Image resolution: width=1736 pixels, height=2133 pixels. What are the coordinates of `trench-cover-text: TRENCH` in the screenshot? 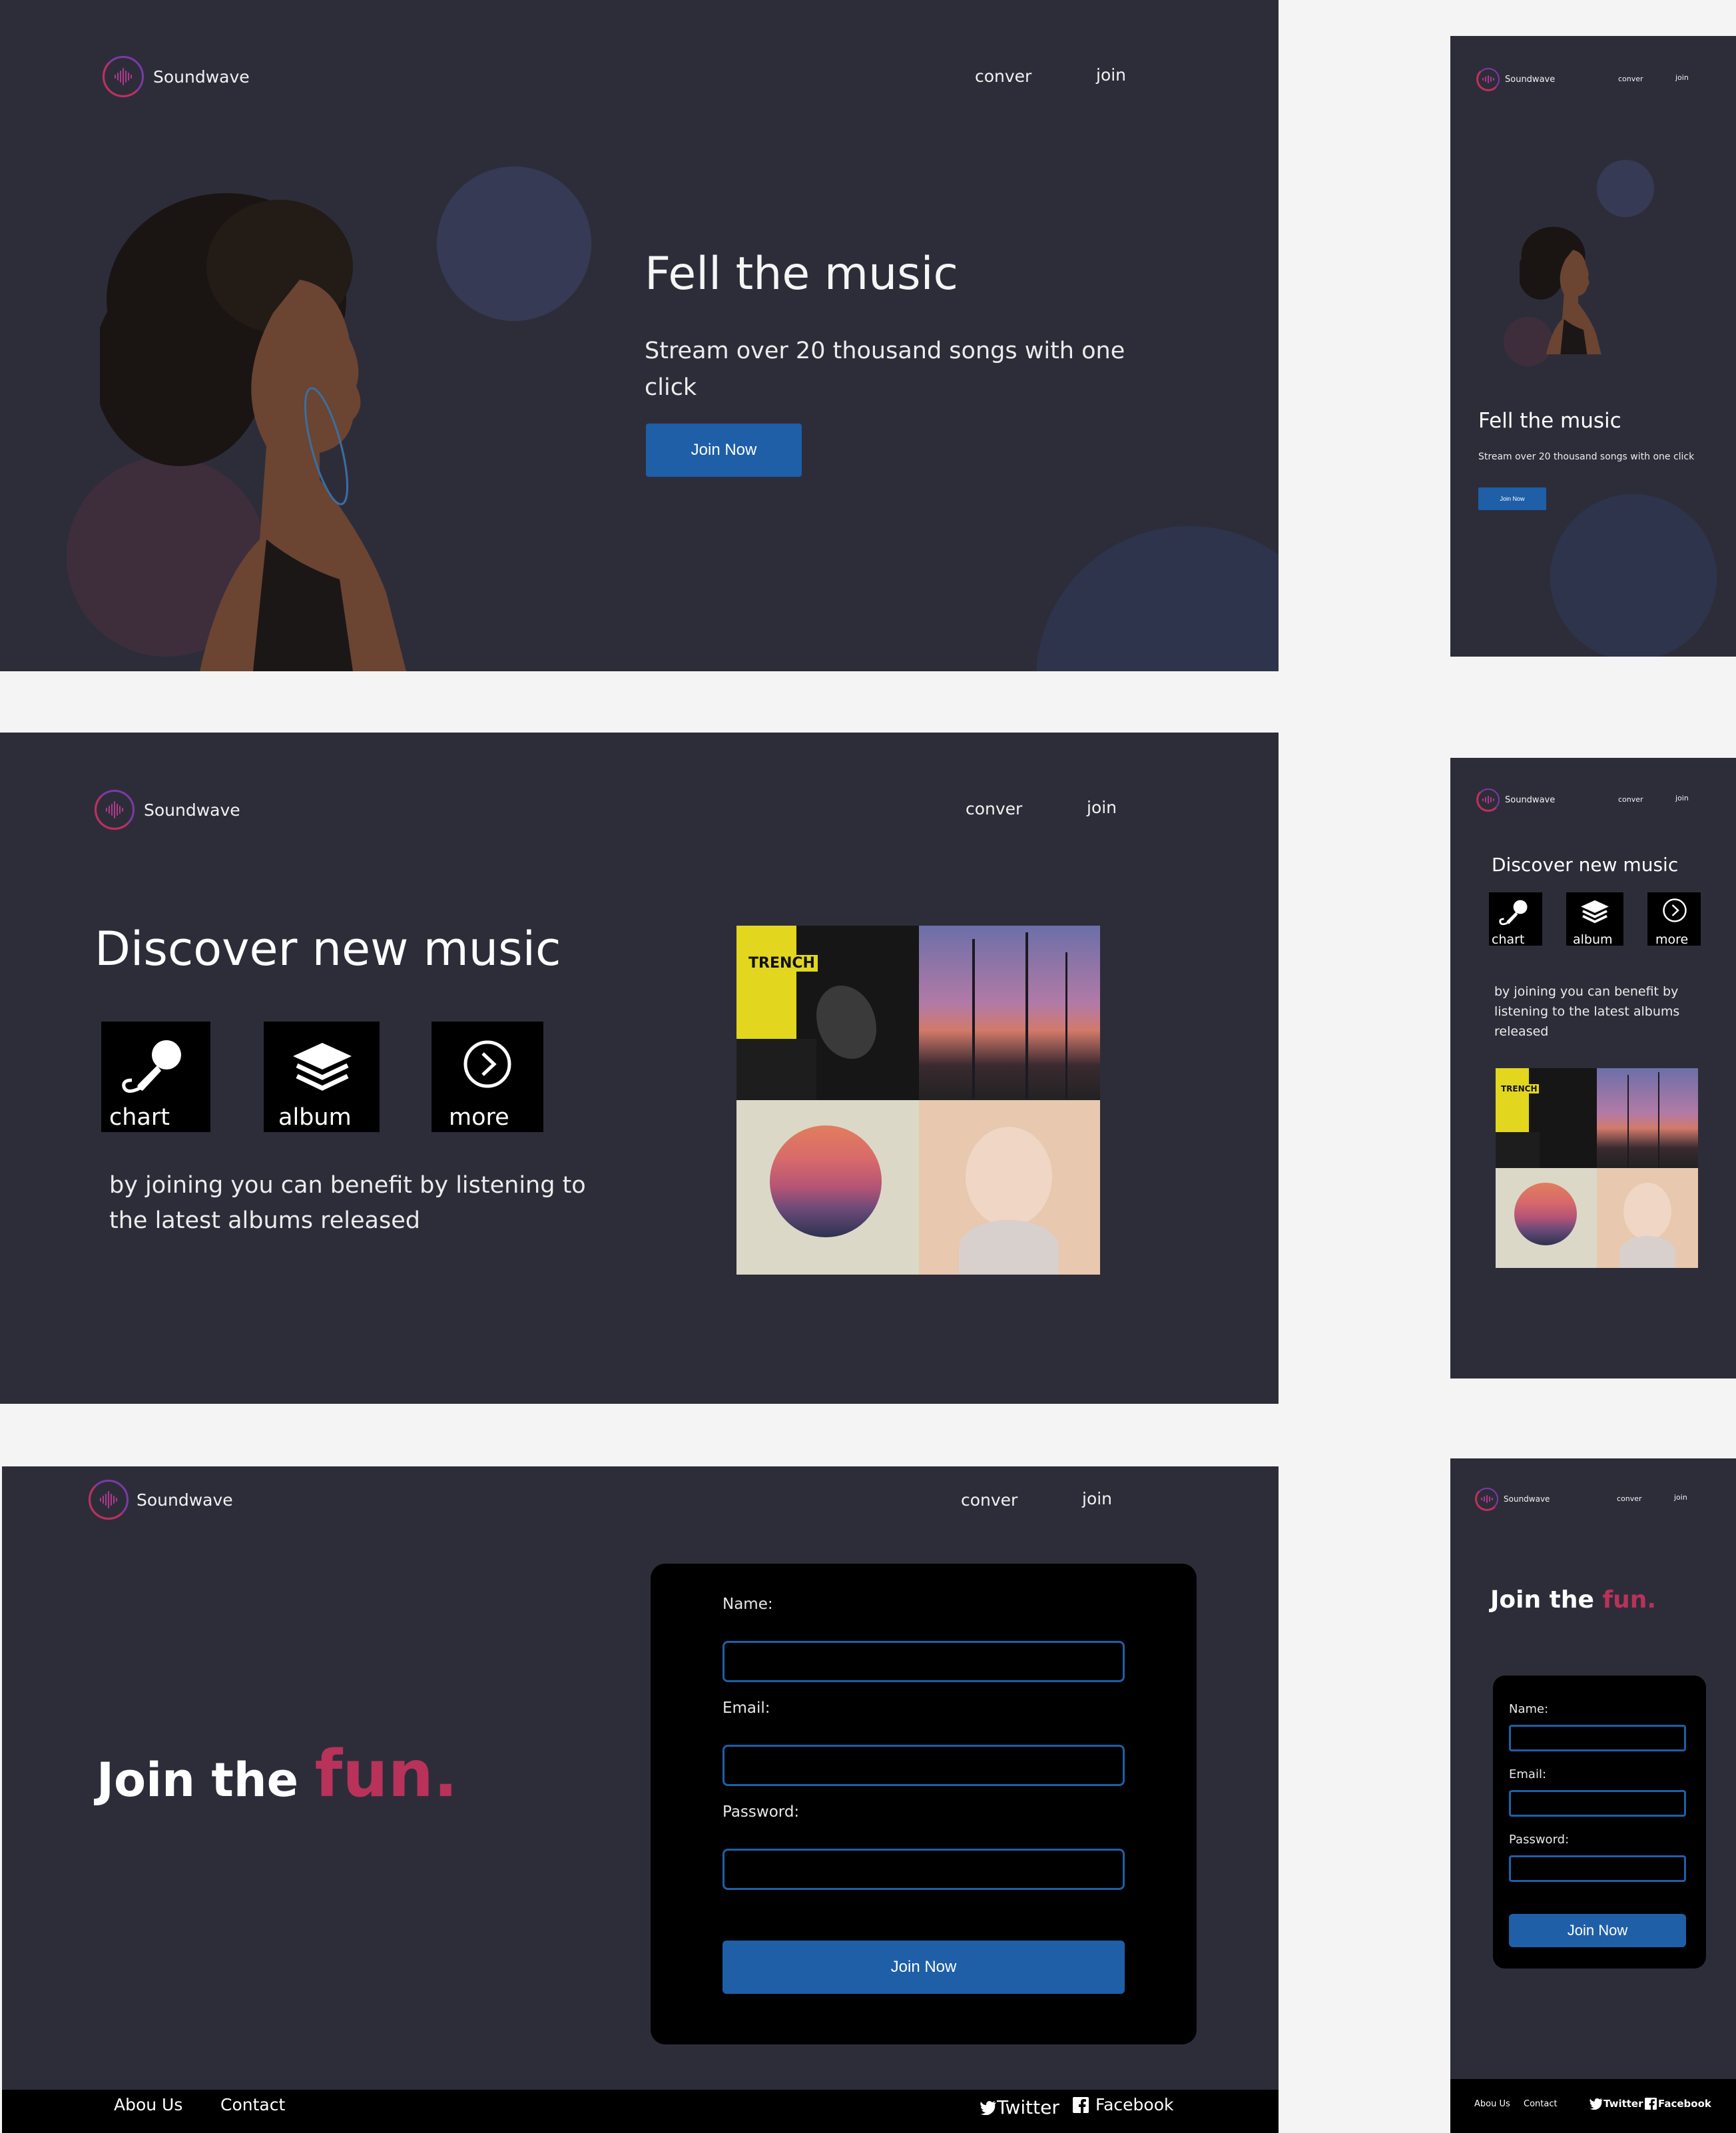 It's located at (782, 963).